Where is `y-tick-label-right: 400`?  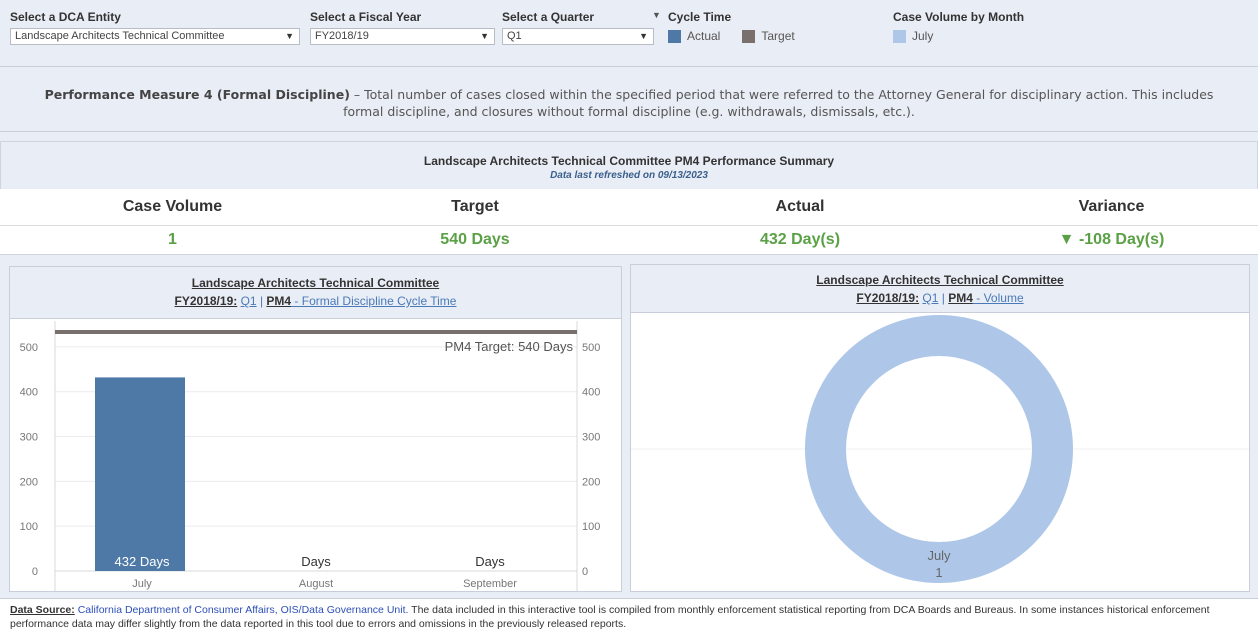
y-tick-label-right: 400 is located at coordinates (591, 393).